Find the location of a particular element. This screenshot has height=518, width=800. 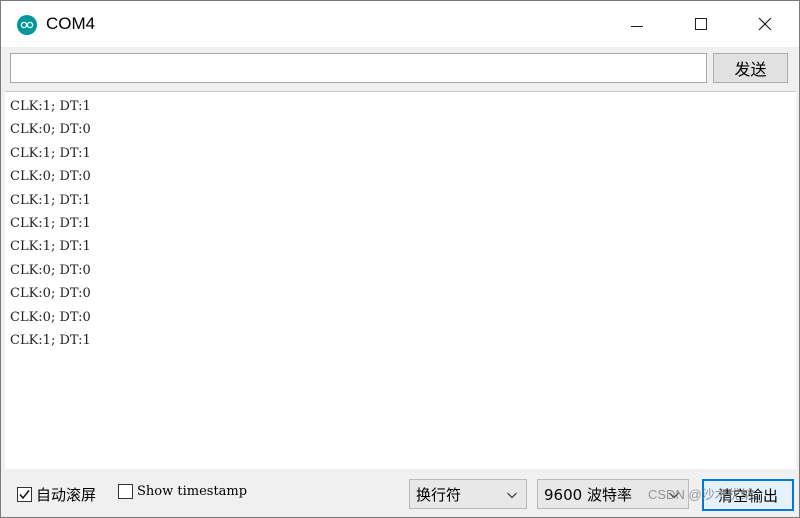

minimize-icon is located at coordinates (637, 26).